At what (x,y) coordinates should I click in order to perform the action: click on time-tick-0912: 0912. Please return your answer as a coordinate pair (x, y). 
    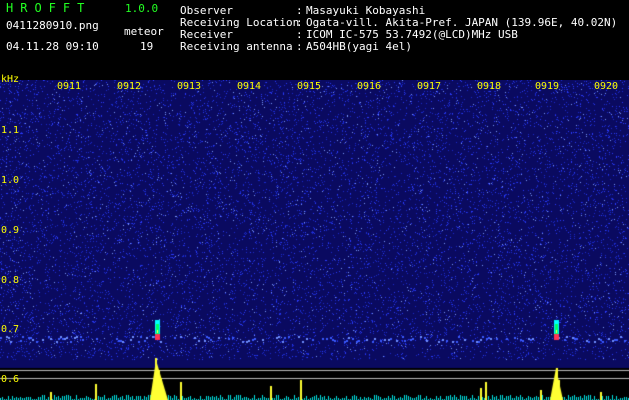
    Looking at the image, I should click on (129, 86).